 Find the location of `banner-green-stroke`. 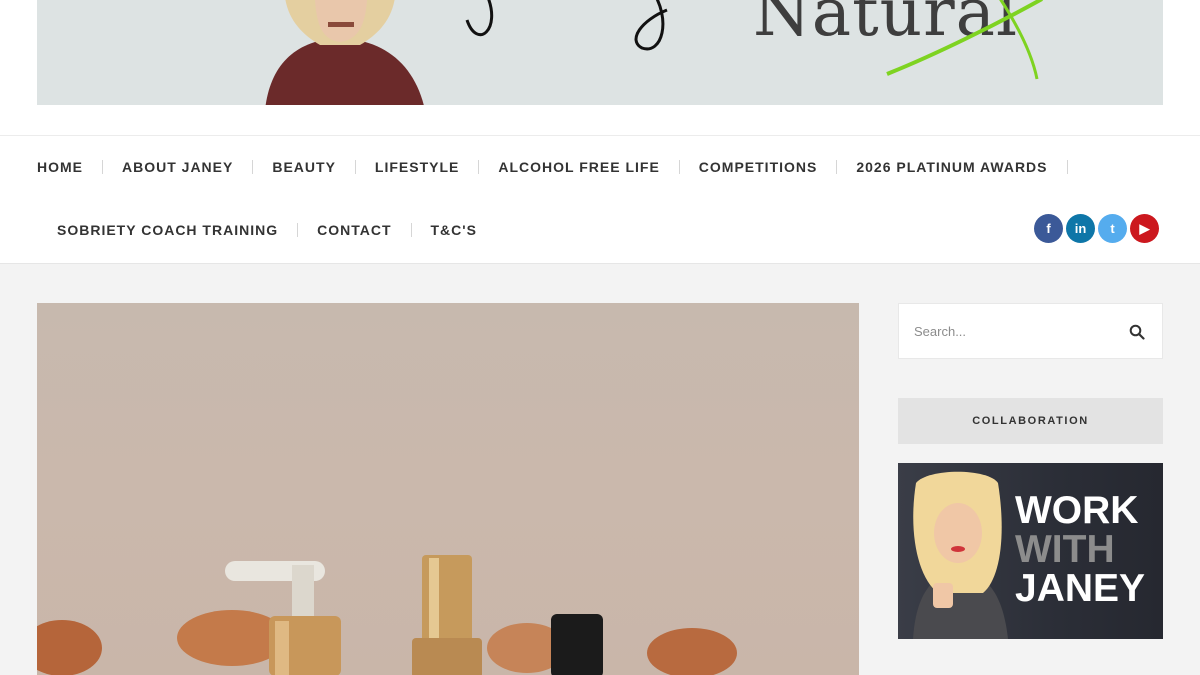

banner-green-stroke is located at coordinates (964, 40).